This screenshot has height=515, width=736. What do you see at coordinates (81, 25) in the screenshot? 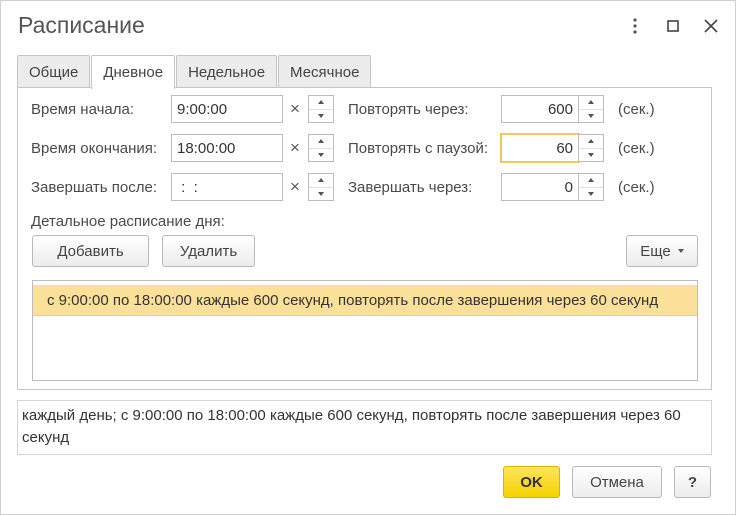
I see `dialog-title: Расписание` at bounding box center [81, 25].